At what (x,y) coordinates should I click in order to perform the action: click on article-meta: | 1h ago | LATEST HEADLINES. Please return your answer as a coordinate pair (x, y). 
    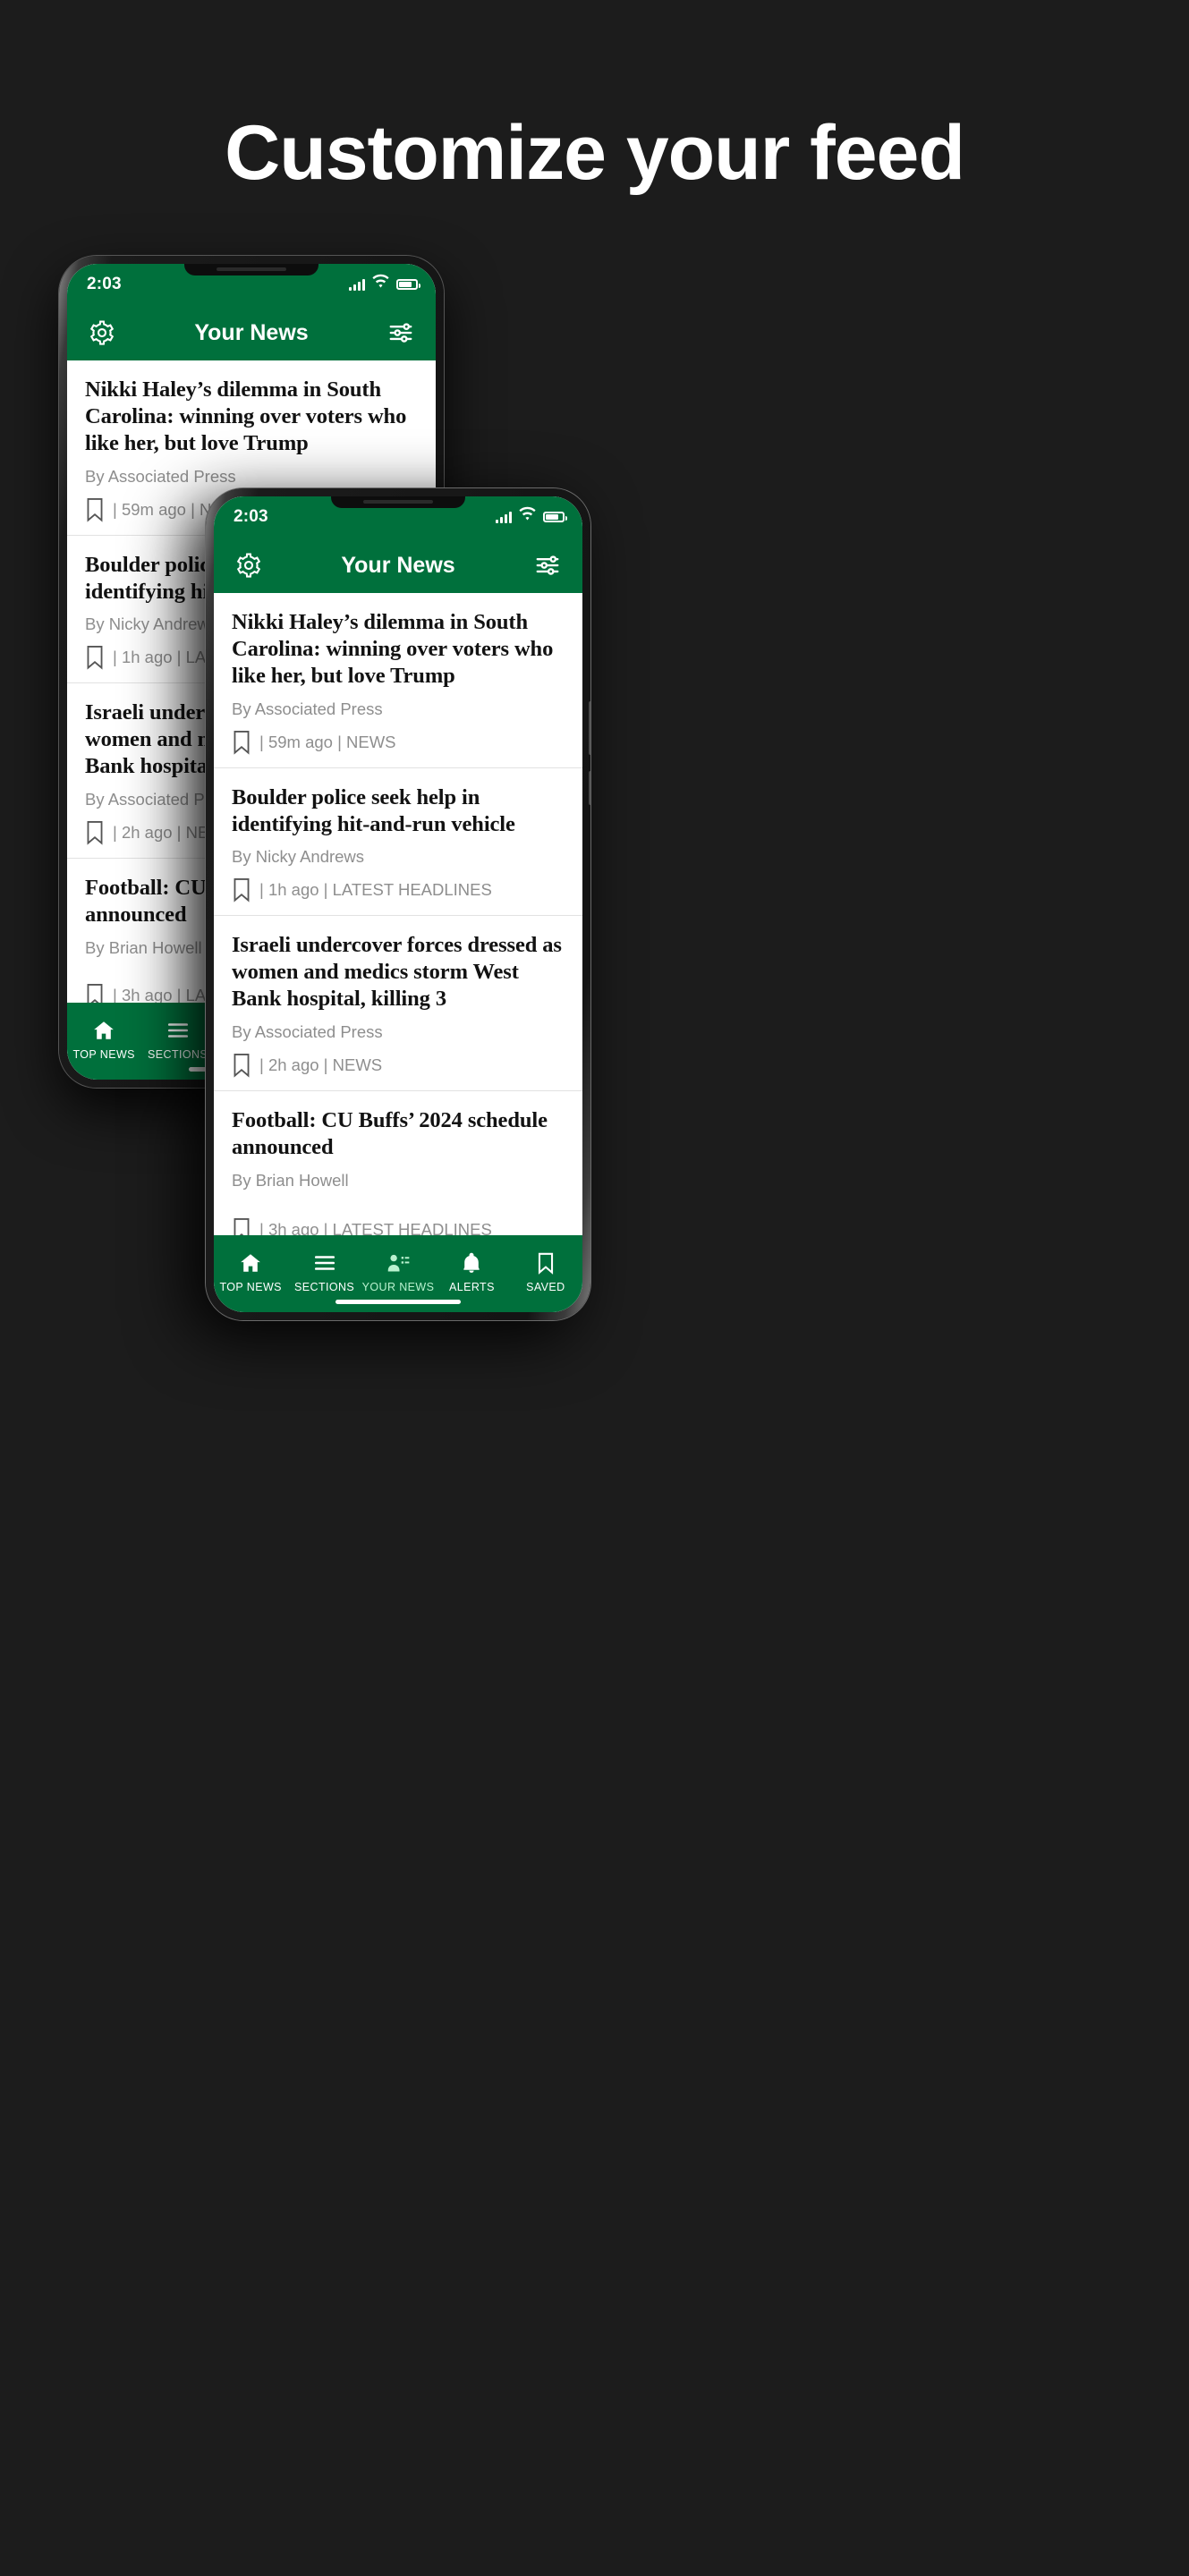
    Looking at the image, I should click on (398, 889).